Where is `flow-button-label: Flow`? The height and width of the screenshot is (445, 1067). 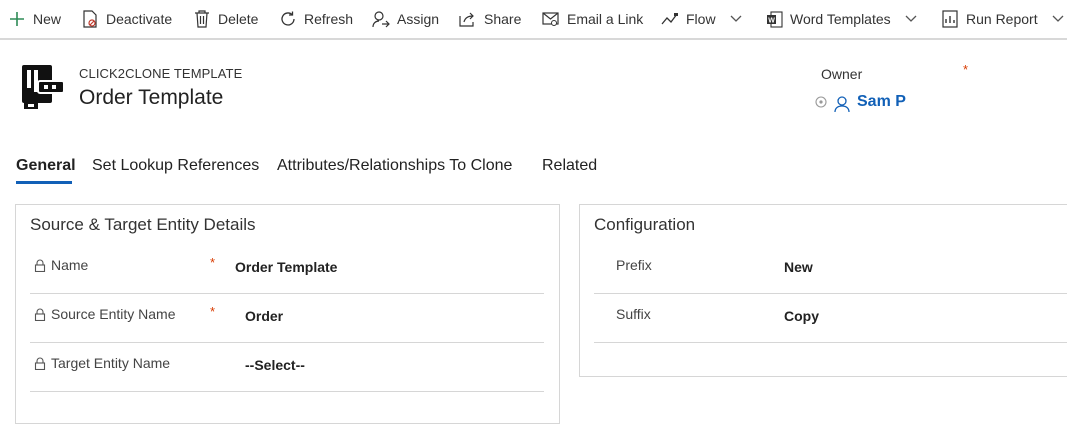 flow-button-label: Flow is located at coordinates (701, 19).